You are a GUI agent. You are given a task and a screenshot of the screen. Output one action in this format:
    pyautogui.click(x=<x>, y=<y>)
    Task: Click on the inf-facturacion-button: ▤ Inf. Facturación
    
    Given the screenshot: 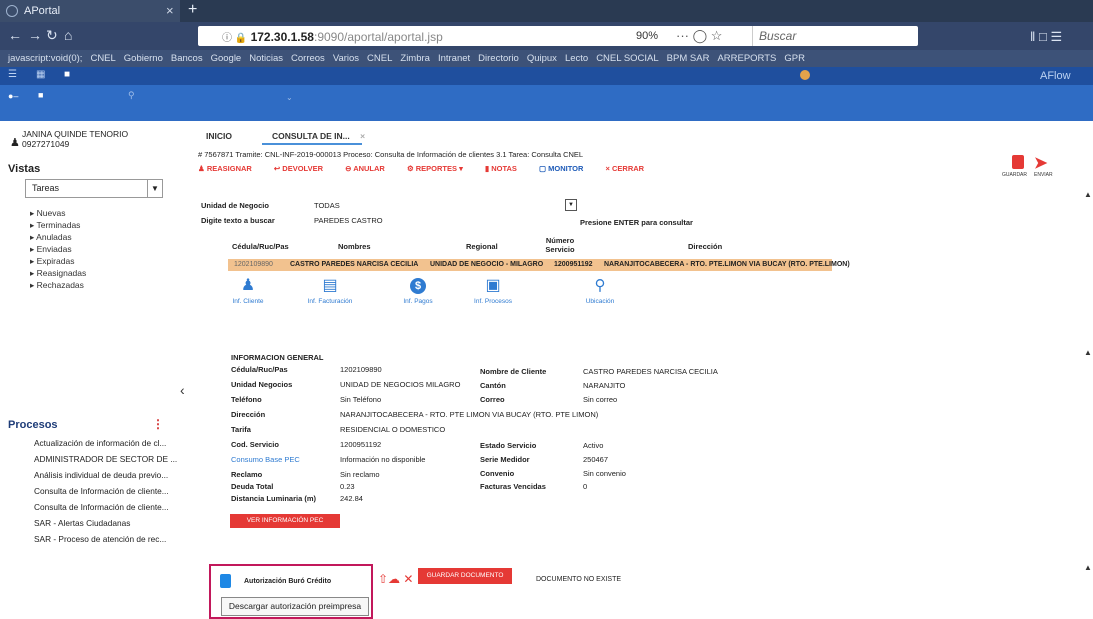 What is the action you would take?
    pyautogui.click(x=330, y=292)
    